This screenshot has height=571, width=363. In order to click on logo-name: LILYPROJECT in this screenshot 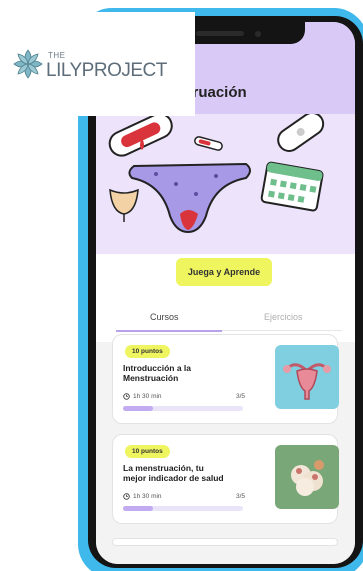, I will do `click(106, 70)`.